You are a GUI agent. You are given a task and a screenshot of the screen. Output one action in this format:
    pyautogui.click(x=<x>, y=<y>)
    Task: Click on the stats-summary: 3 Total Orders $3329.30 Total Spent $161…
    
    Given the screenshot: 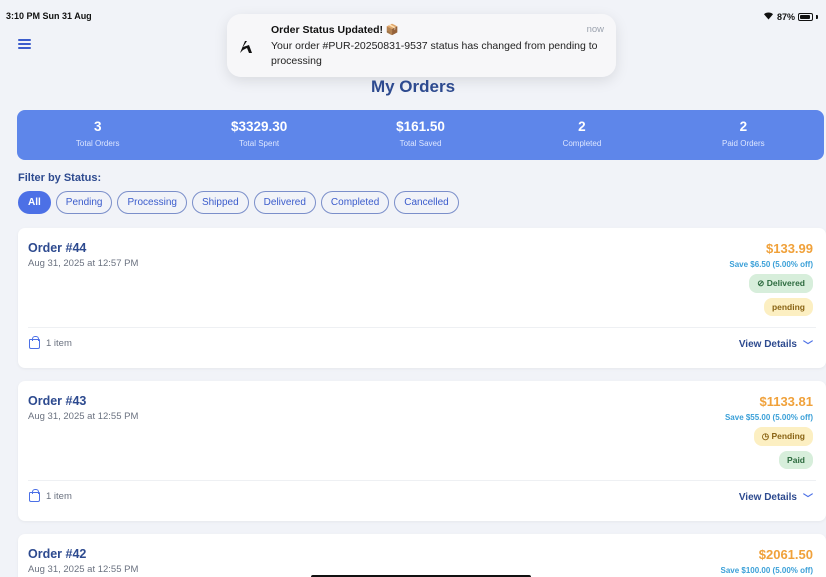 What is the action you would take?
    pyautogui.click(x=420, y=135)
    